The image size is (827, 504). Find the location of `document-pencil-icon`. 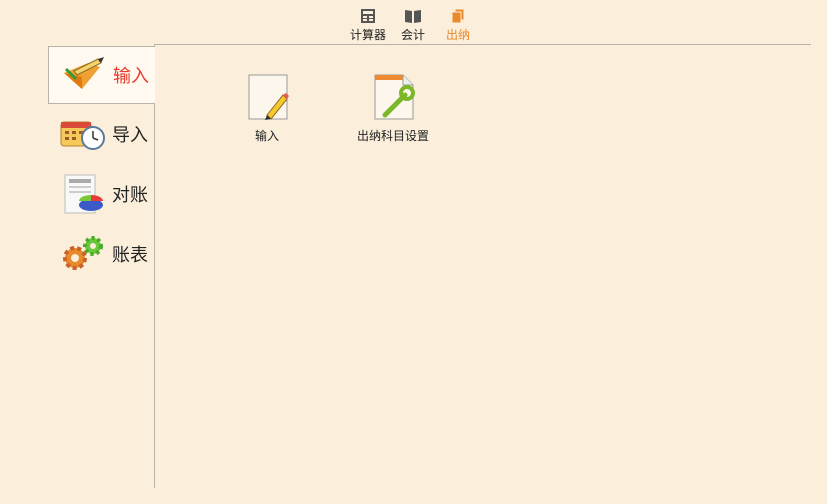

document-pencil-icon is located at coordinates (267, 97).